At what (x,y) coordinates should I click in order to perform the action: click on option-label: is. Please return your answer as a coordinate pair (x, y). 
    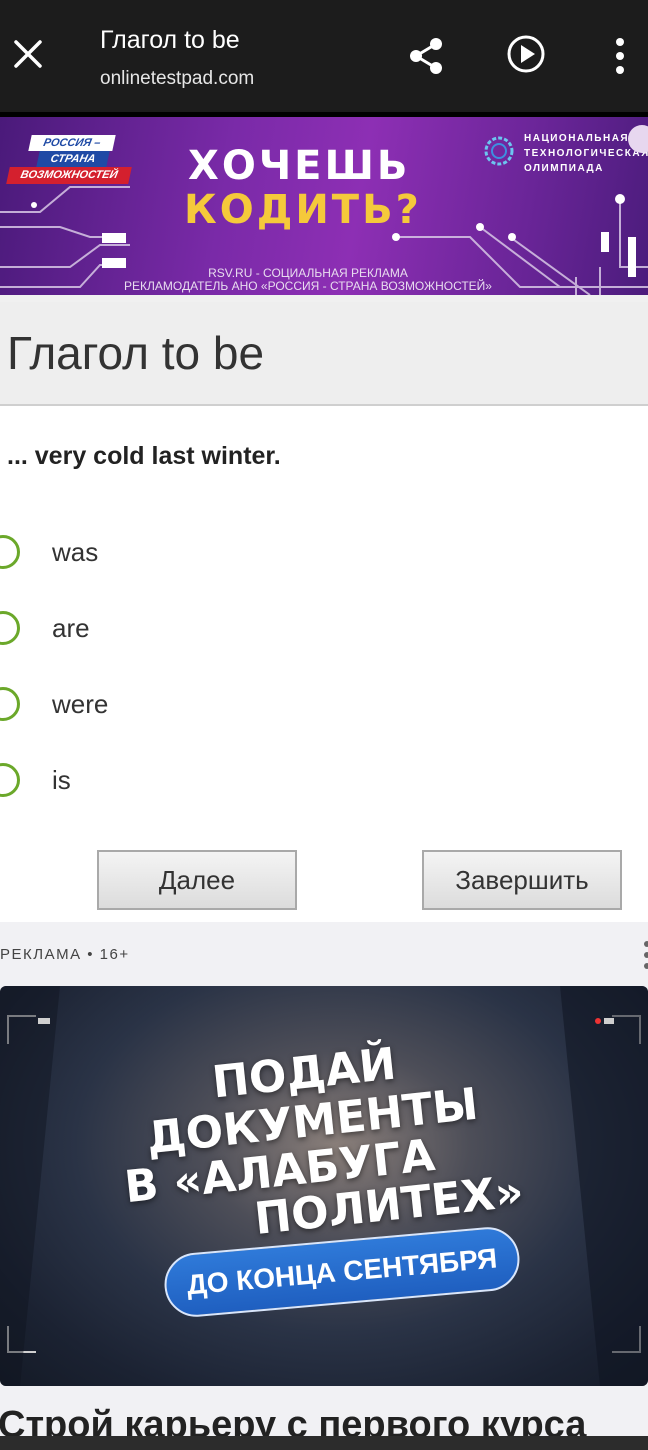
    Looking at the image, I should click on (61, 780).